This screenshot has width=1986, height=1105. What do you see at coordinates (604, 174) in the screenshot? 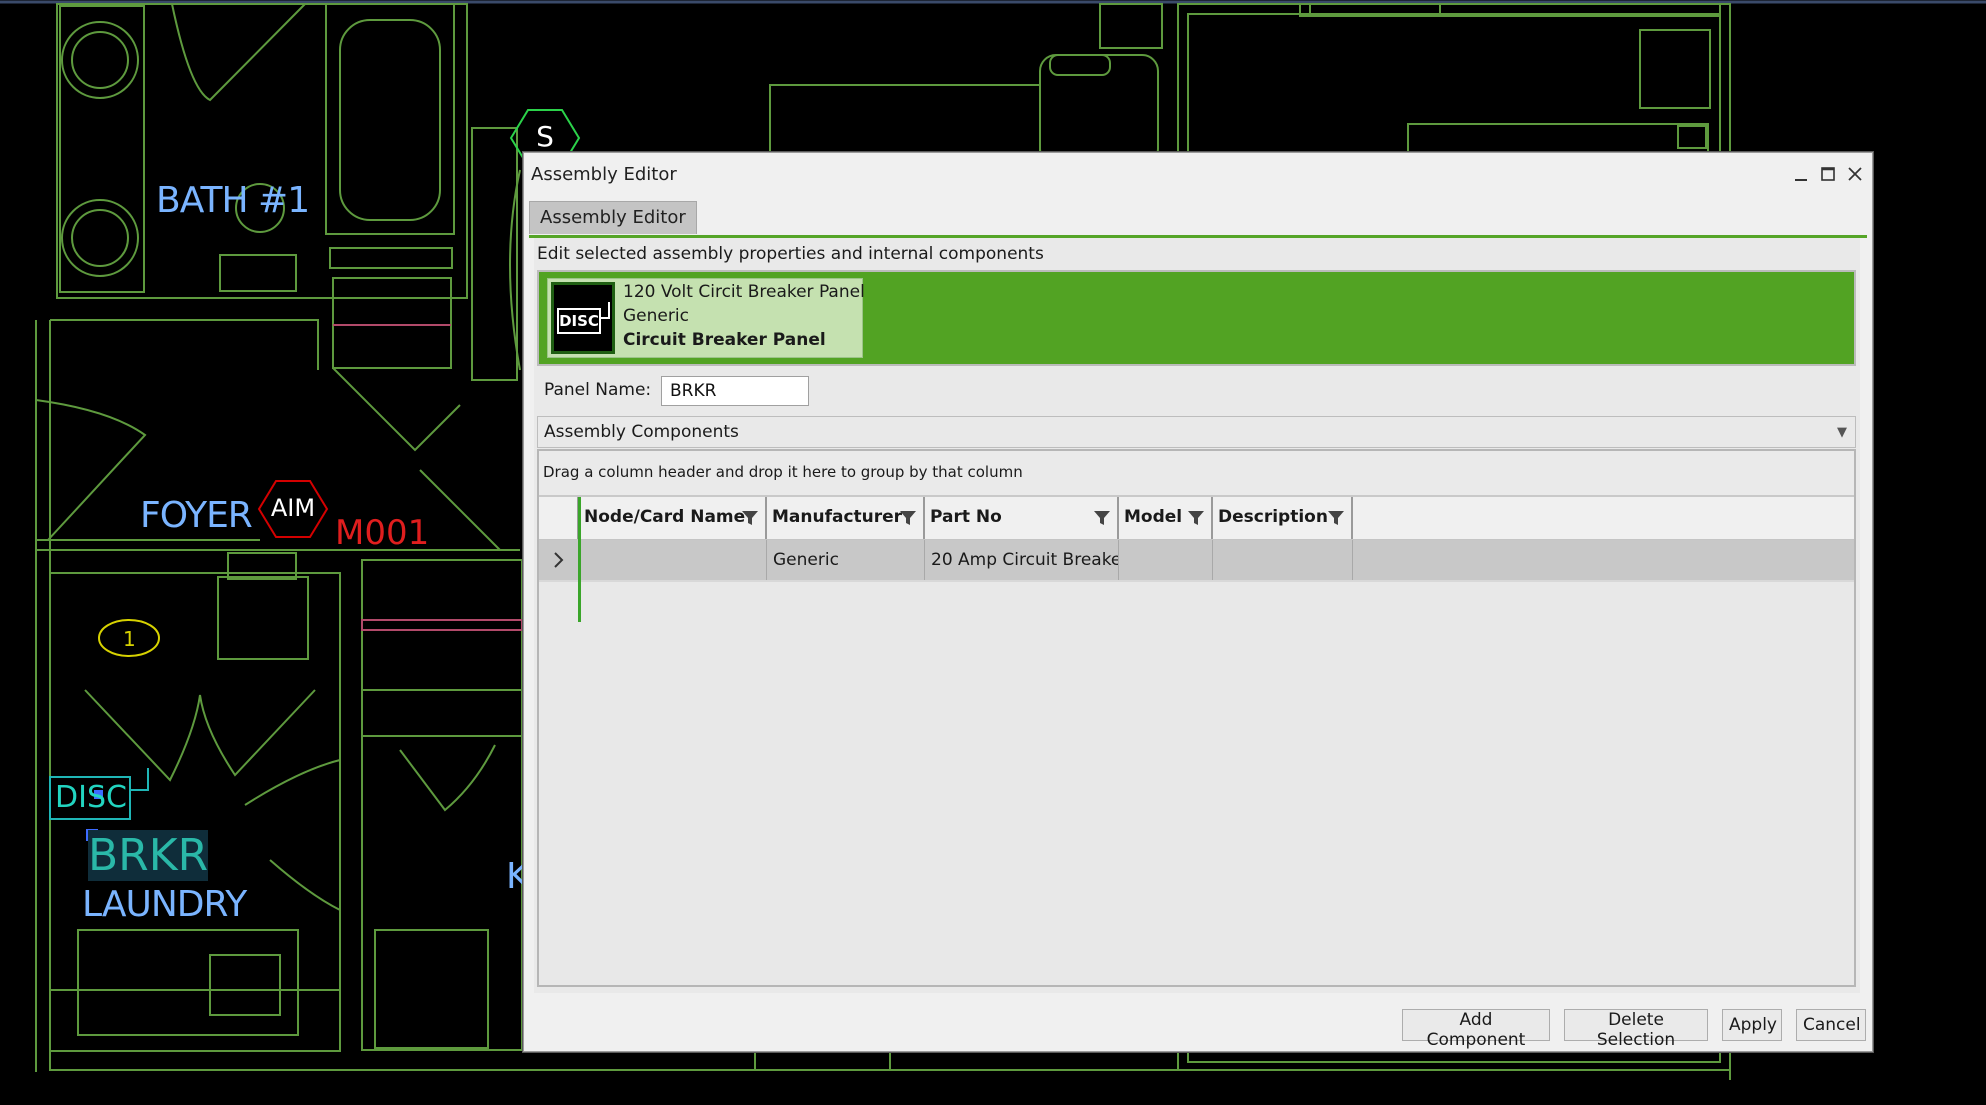
I see `window-title: Assembly Editor` at bounding box center [604, 174].